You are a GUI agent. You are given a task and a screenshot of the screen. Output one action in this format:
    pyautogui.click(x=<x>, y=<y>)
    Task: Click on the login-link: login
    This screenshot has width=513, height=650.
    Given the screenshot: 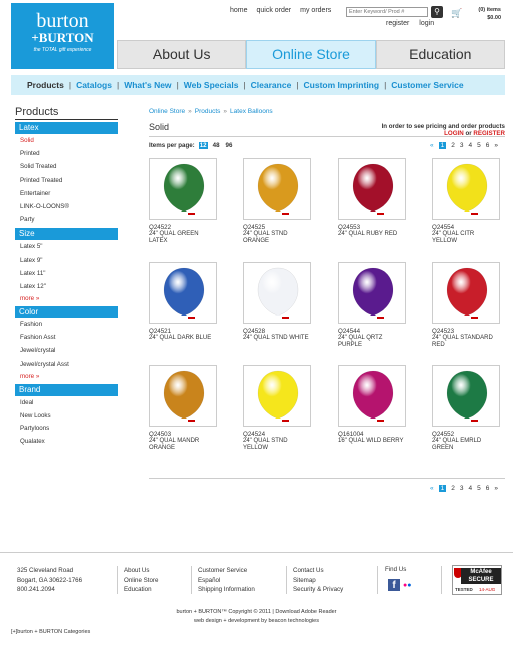 What is the action you would take?
    pyautogui.click(x=426, y=23)
    